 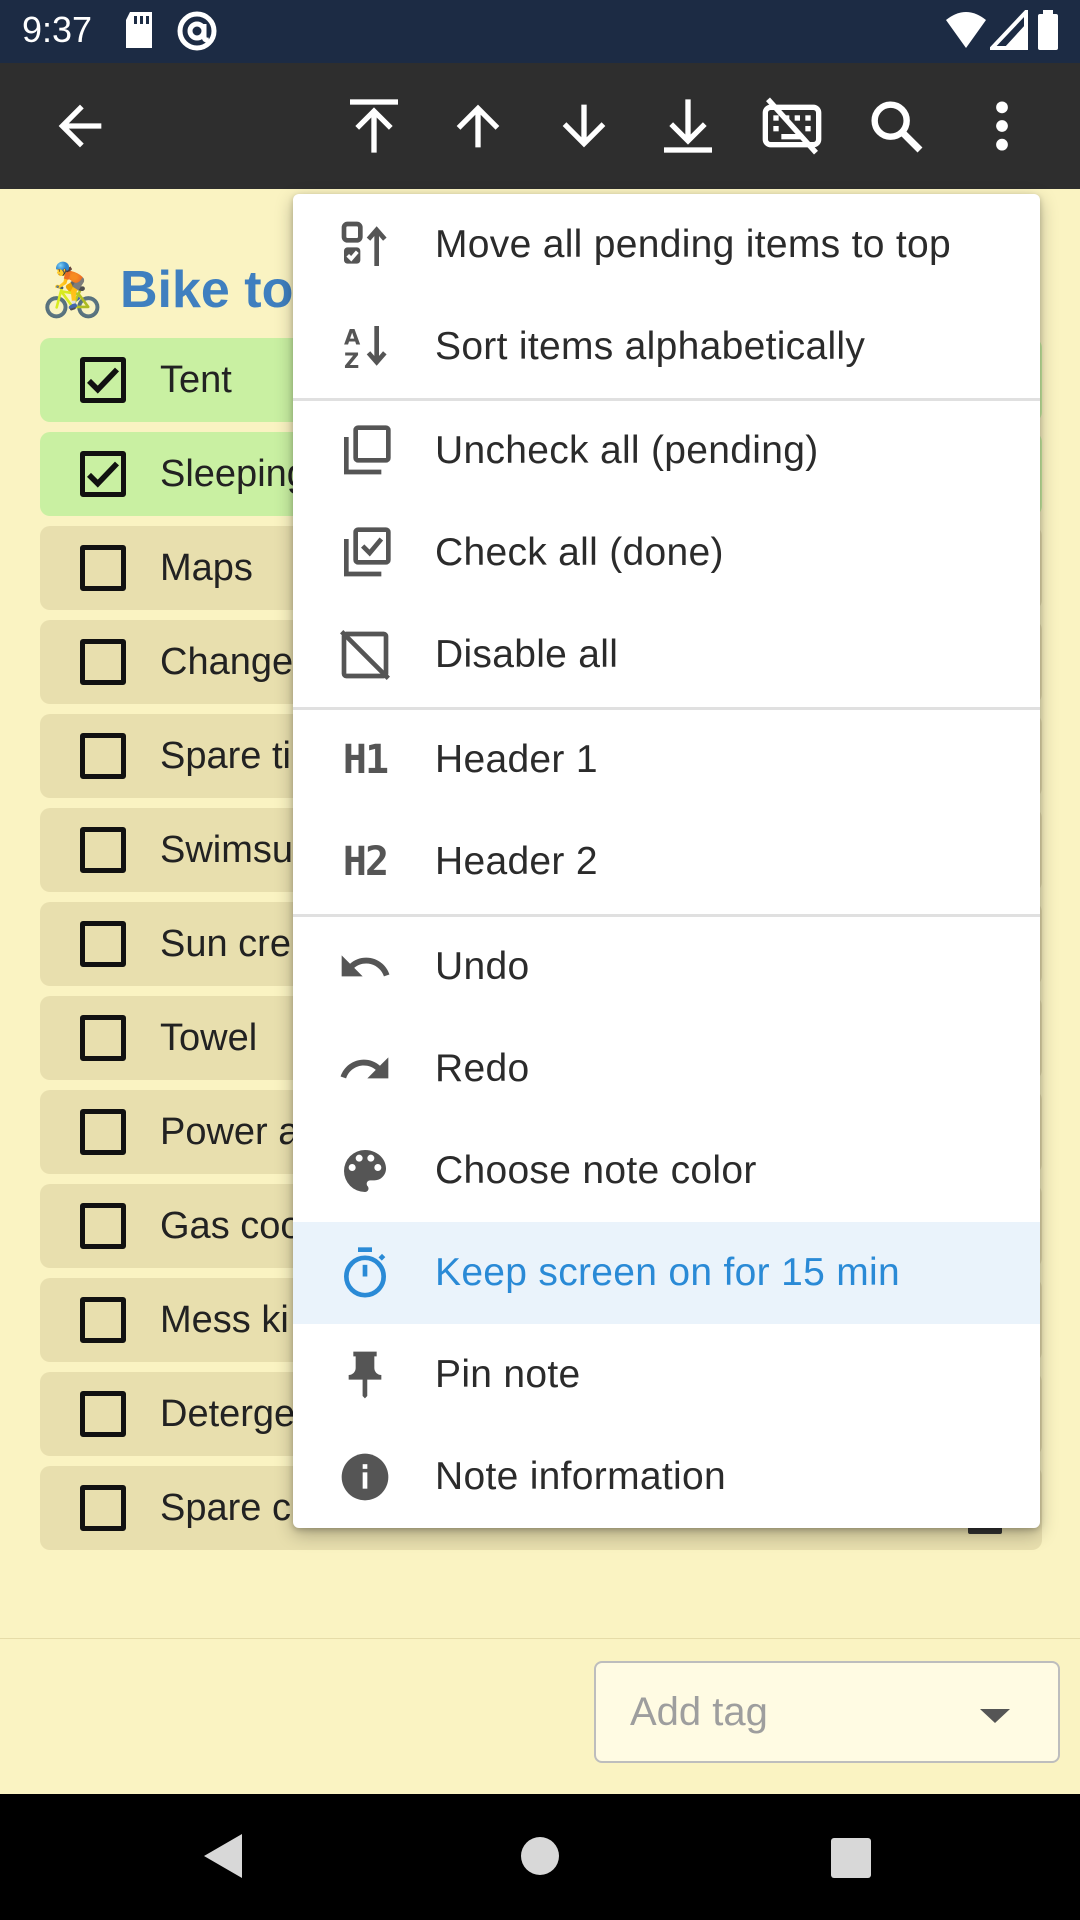 What do you see at coordinates (596, 1170) in the screenshot?
I see `menu-item-label: Choose note color` at bounding box center [596, 1170].